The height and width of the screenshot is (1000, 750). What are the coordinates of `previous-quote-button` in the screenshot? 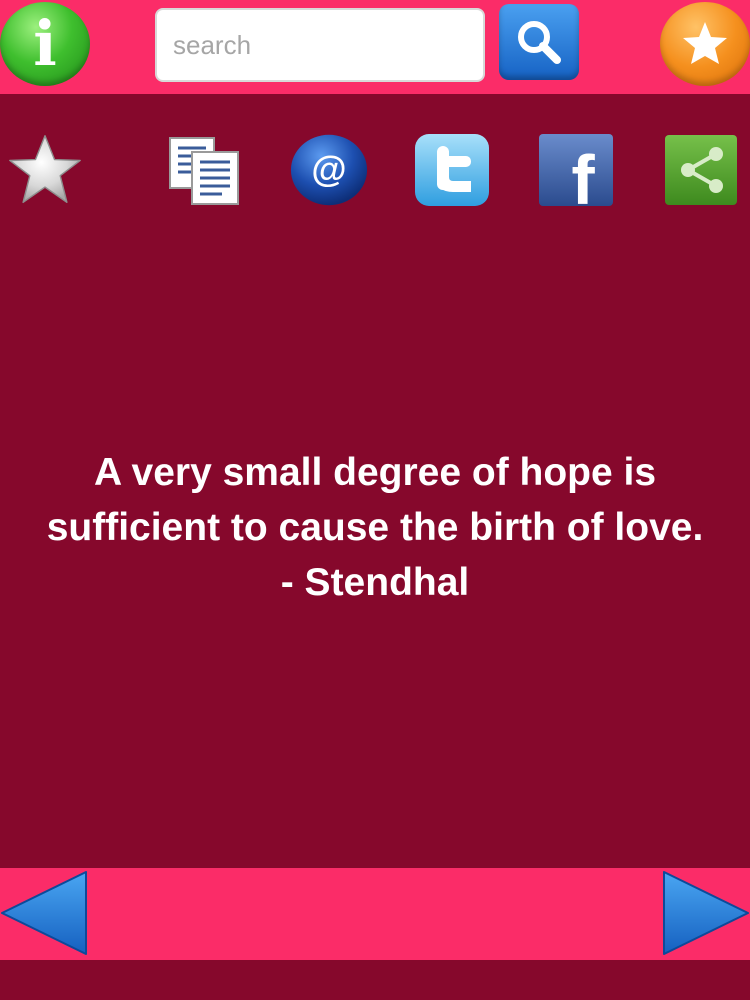 It's located at (46, 913).